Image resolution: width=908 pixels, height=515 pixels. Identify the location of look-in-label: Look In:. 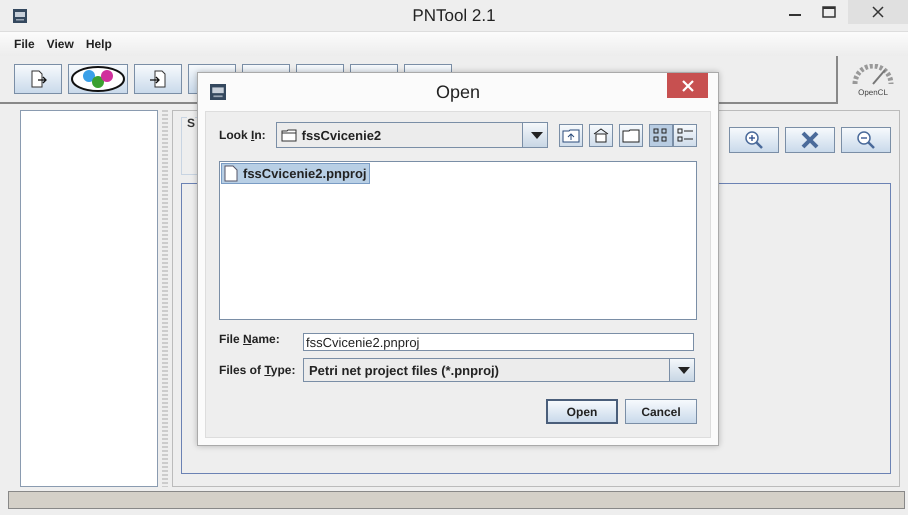
(242, 135).